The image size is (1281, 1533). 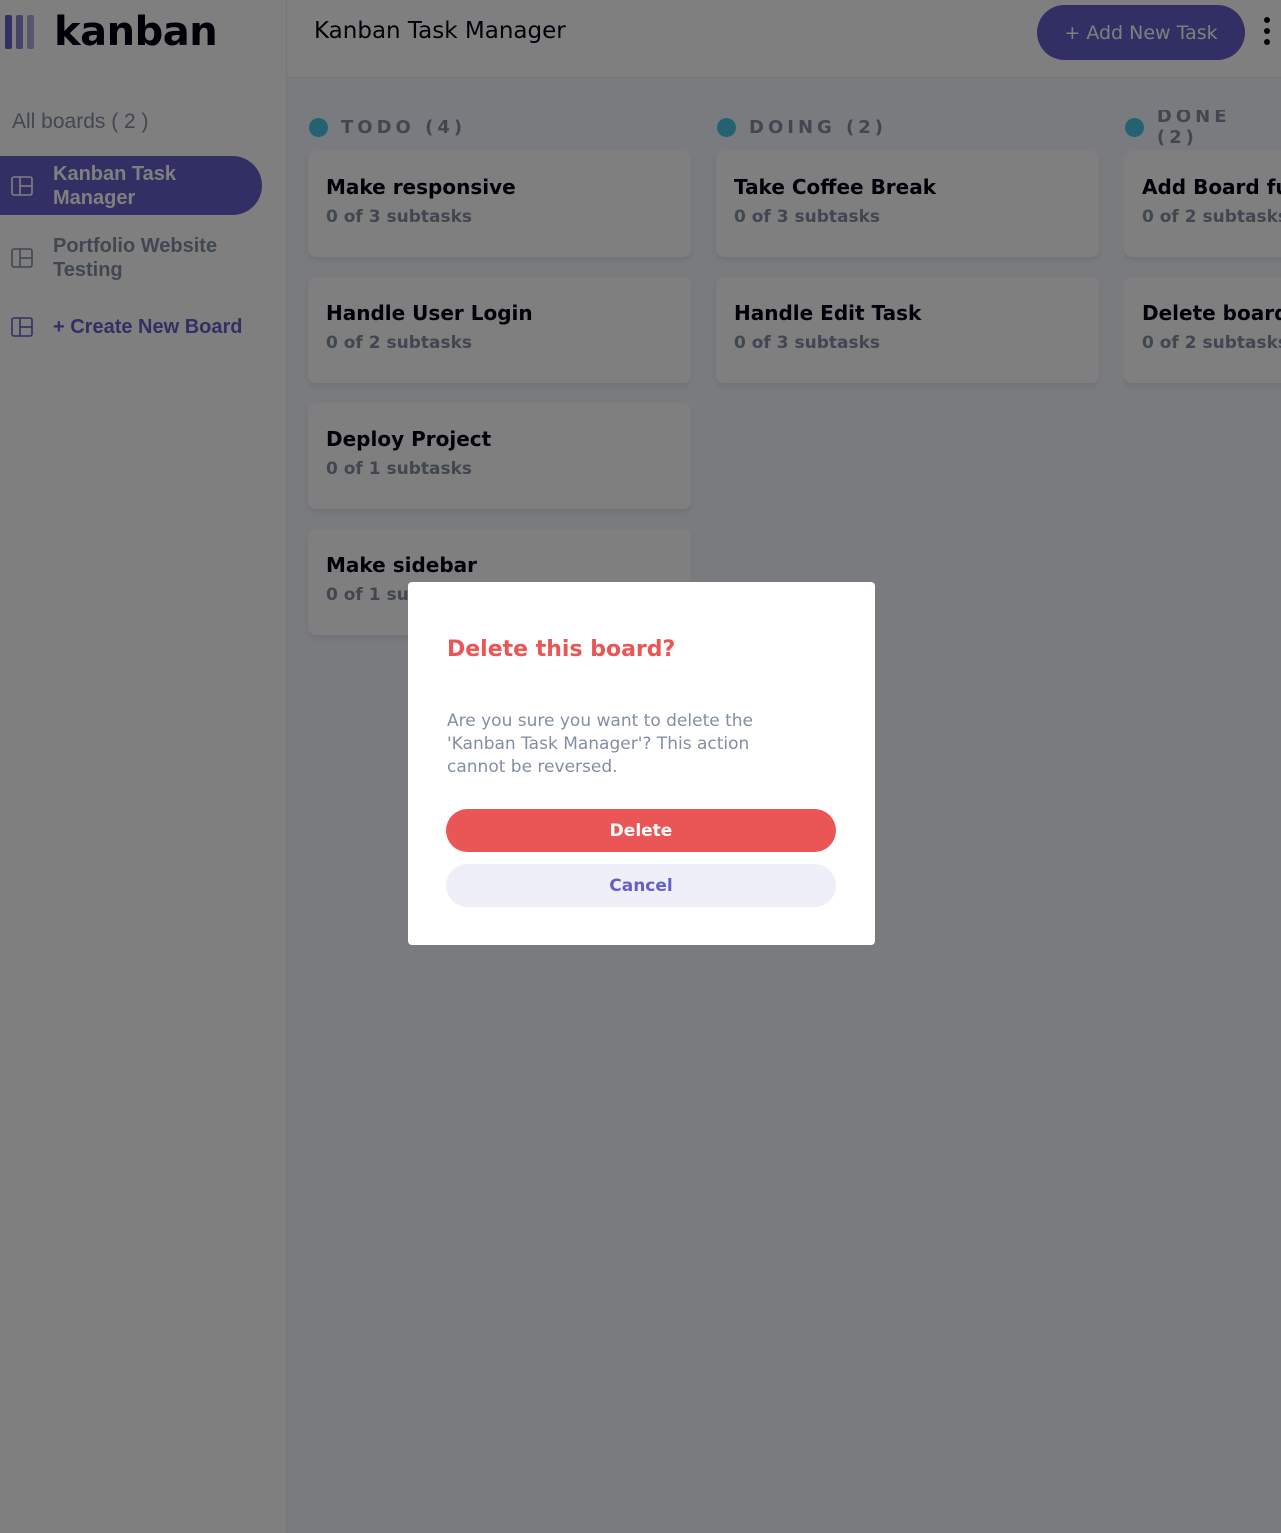 What do you see at coordinates (561, 649) in the screenshot?
I see `dialog-title: Delete this board?` at bounding box center [561, 649].